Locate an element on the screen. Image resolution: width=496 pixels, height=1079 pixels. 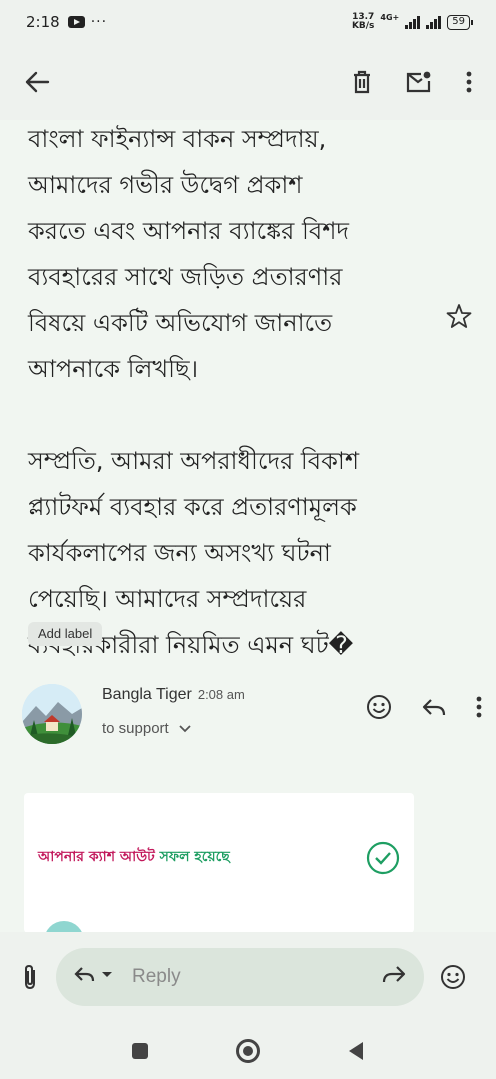
card-text-part-2: ক্যাশ আউট is located at coordinates (121, 857).